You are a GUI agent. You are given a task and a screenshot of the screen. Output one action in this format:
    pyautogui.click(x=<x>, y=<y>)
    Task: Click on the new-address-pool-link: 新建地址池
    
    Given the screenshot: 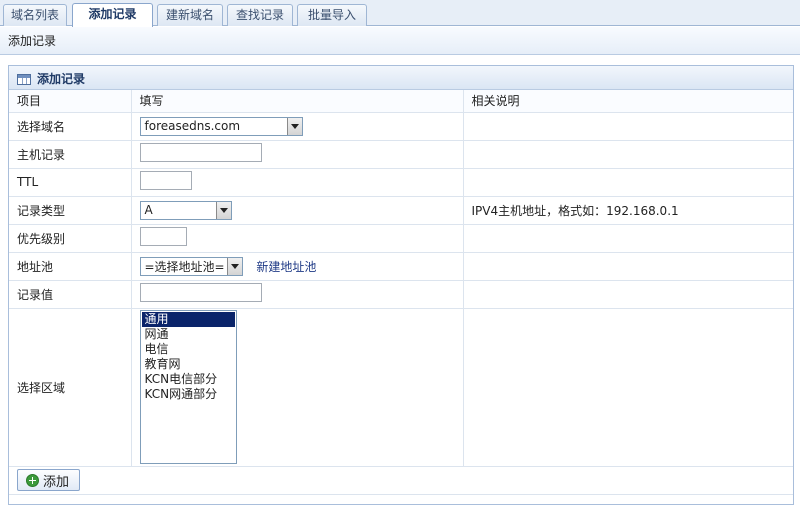 What is the action you would take?
    pyautogui.click(x=286, y=267)
    